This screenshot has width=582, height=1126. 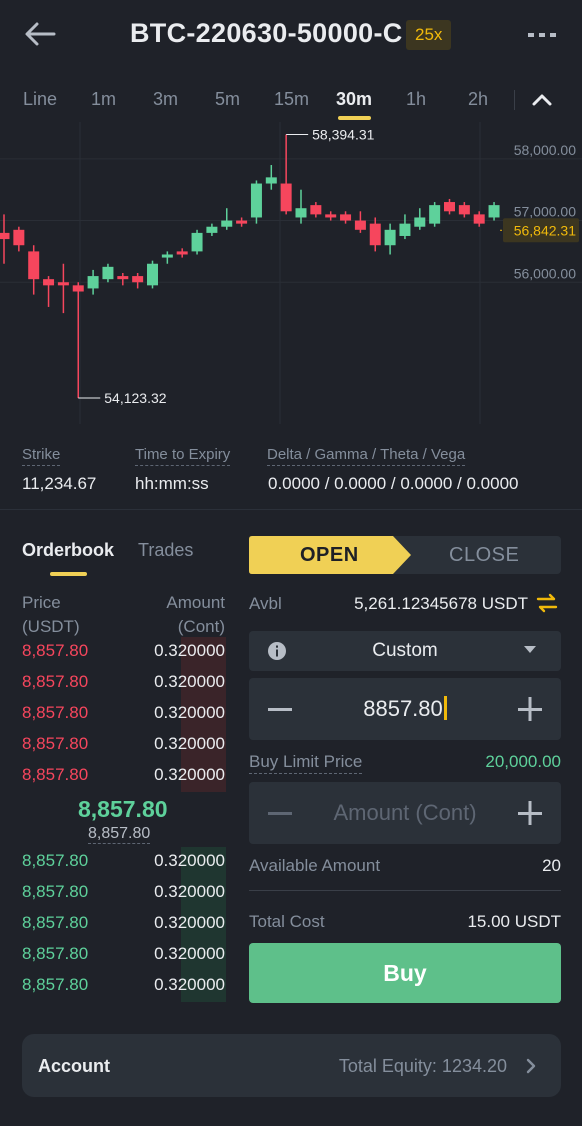 I want to click on interval-line: Line, so click(x=40, y=99).